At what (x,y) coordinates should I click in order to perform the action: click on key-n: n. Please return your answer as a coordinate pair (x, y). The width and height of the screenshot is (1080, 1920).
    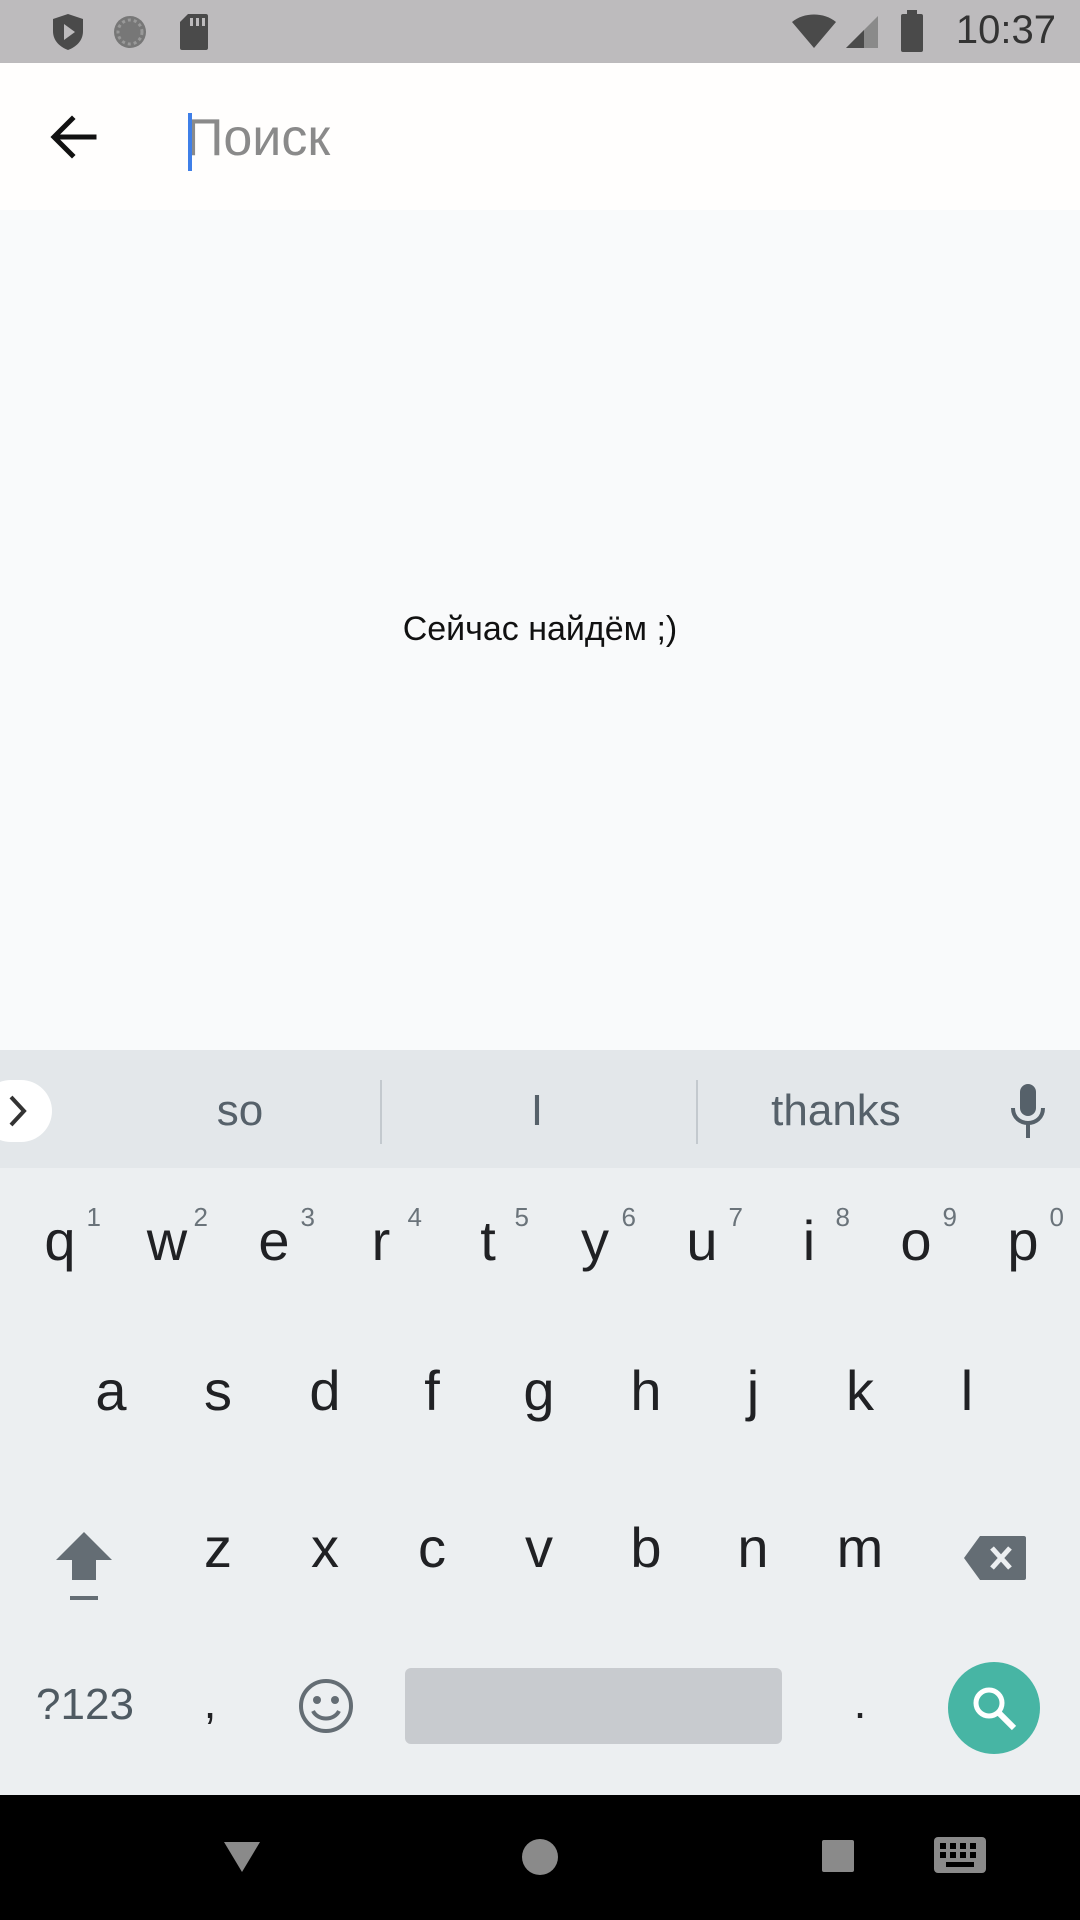
    Looking at the image, I should click on (753, 1547).